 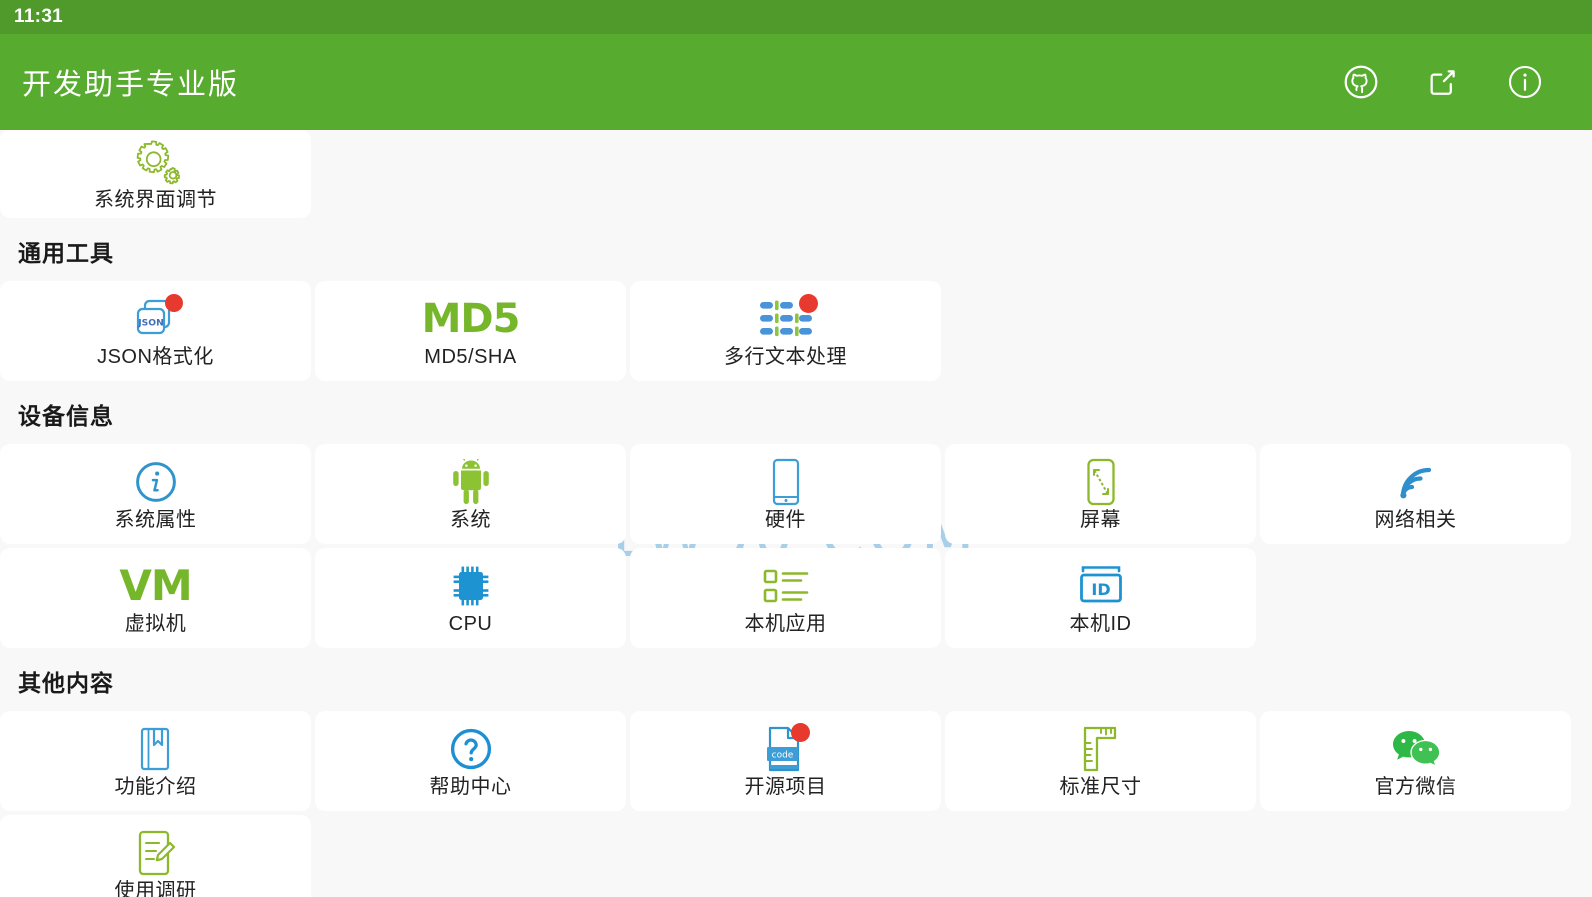 What do you see at coordinates (471, 586) in the screenshot?
I see `cpu-chip-icon` at bounding box center [471, 586].